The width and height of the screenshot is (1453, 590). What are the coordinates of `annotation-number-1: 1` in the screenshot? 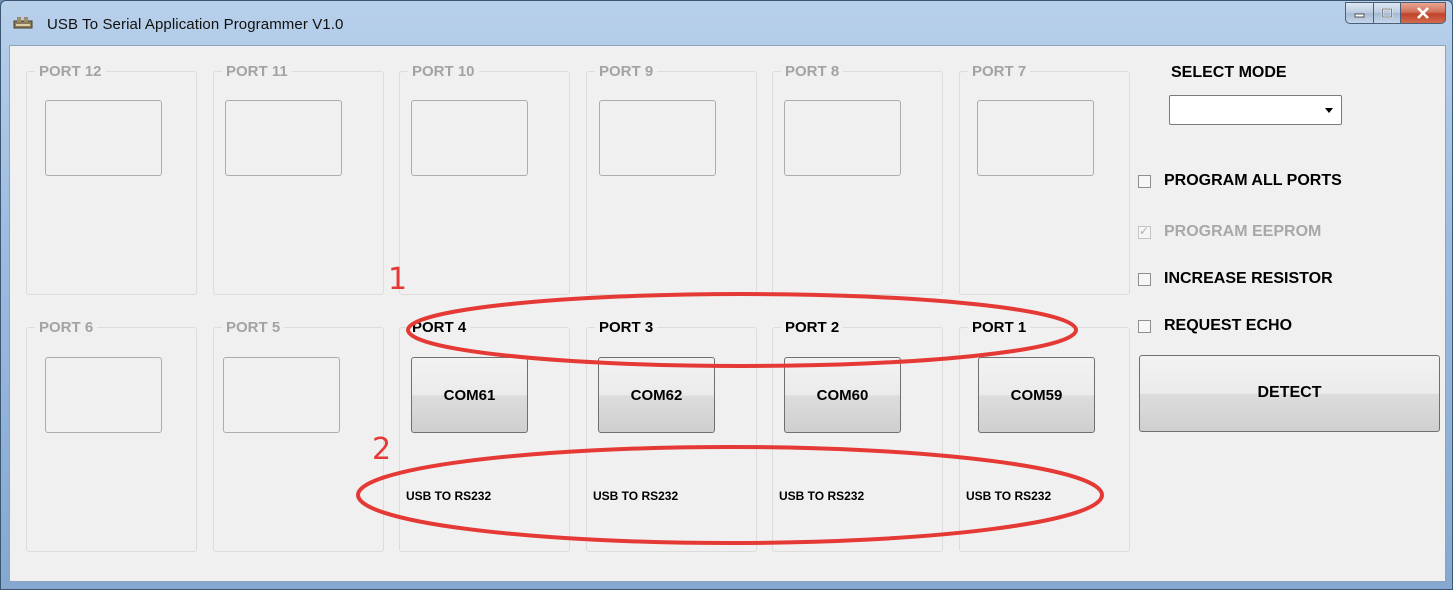 It's located at (398, 279).